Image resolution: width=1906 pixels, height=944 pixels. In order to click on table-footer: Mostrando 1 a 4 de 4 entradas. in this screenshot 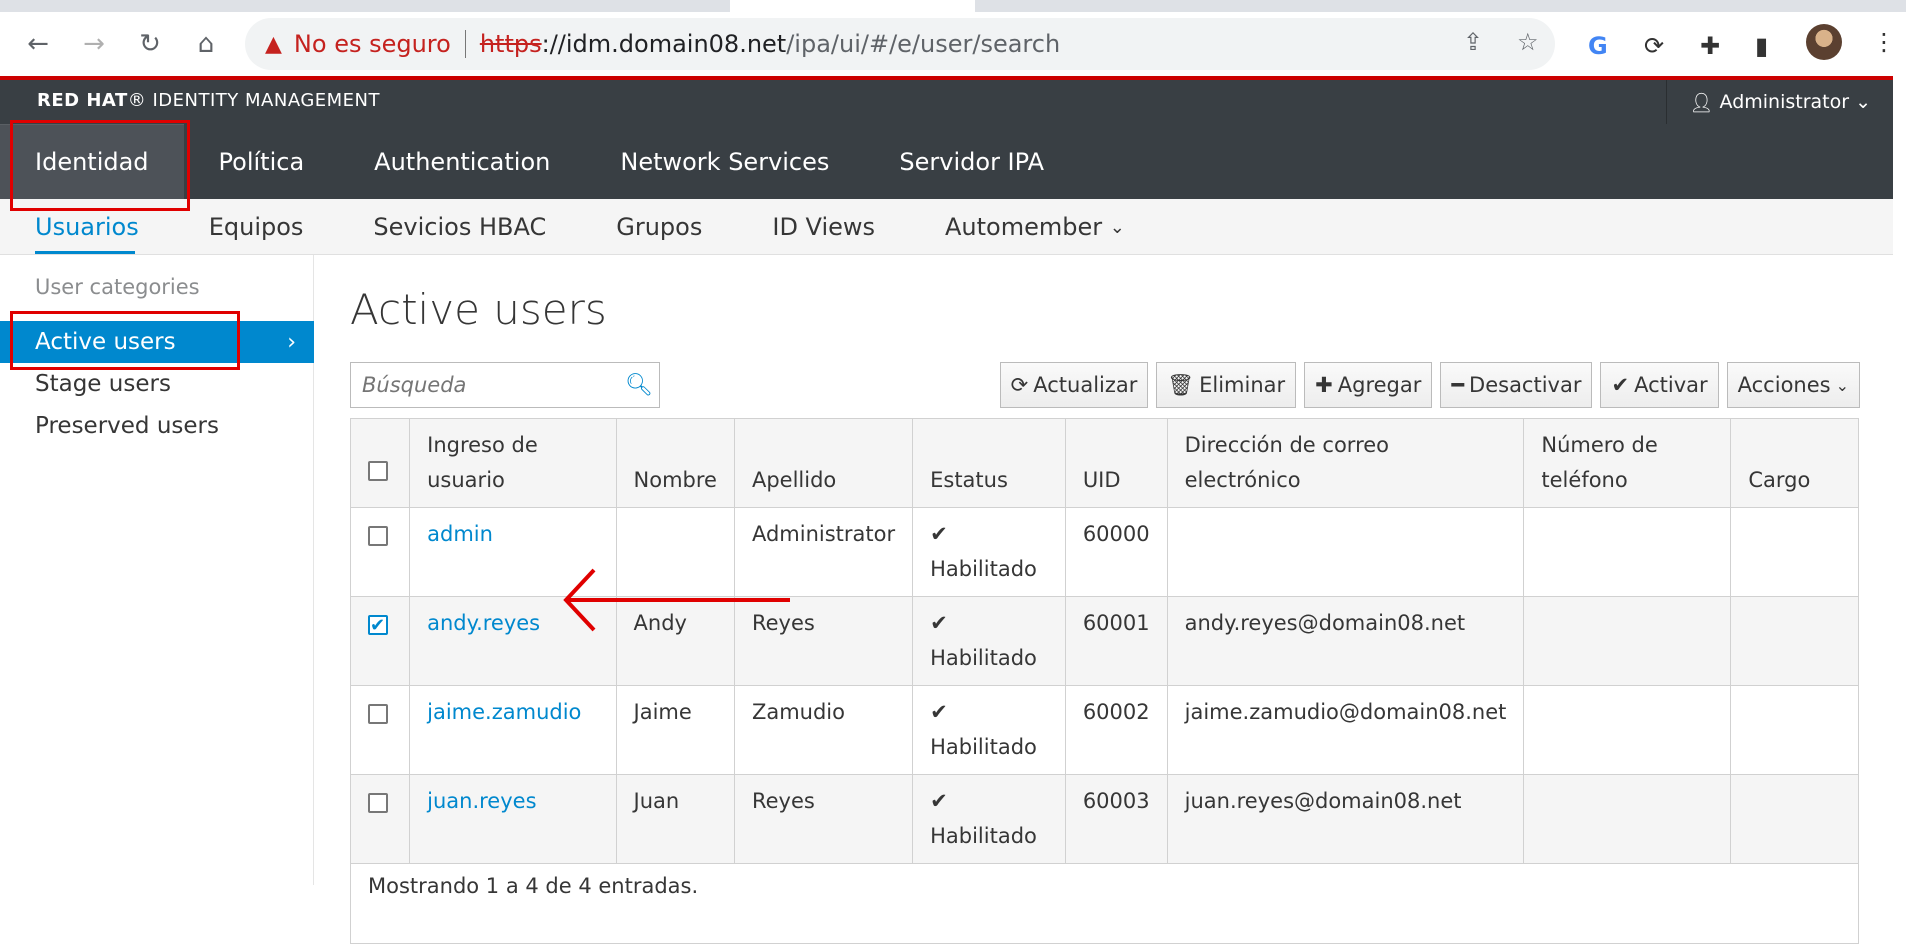, I will do `click(1104, 903)`.